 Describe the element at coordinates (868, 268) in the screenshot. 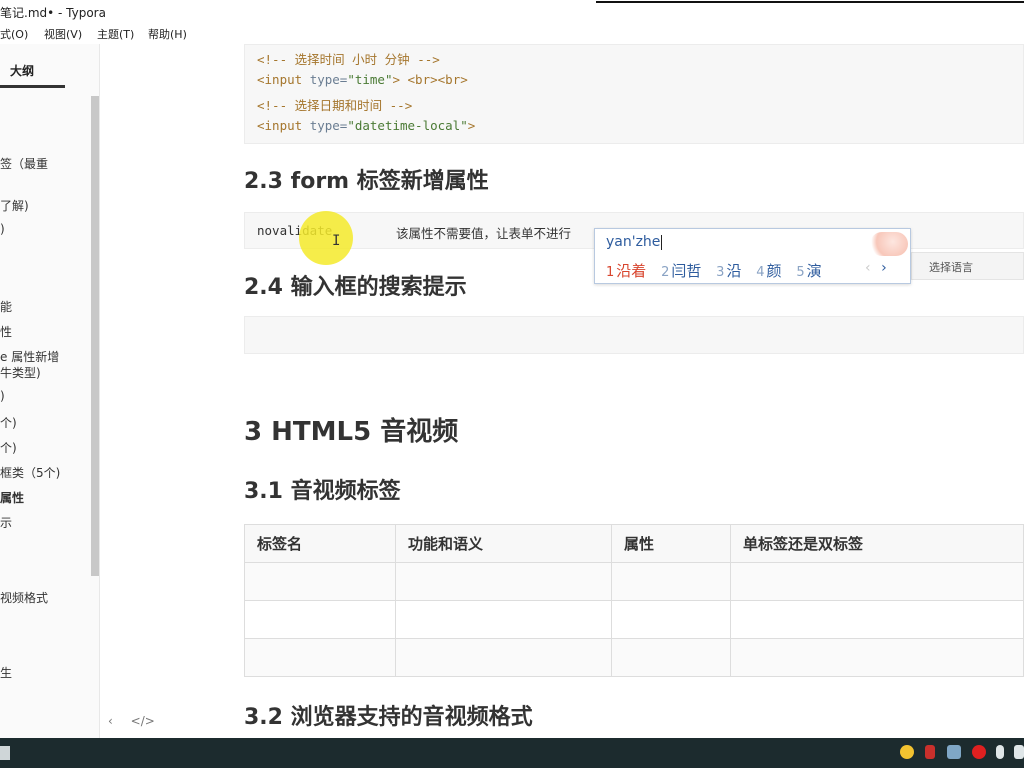

I see `chevron-left-icon: ‹` at that location.